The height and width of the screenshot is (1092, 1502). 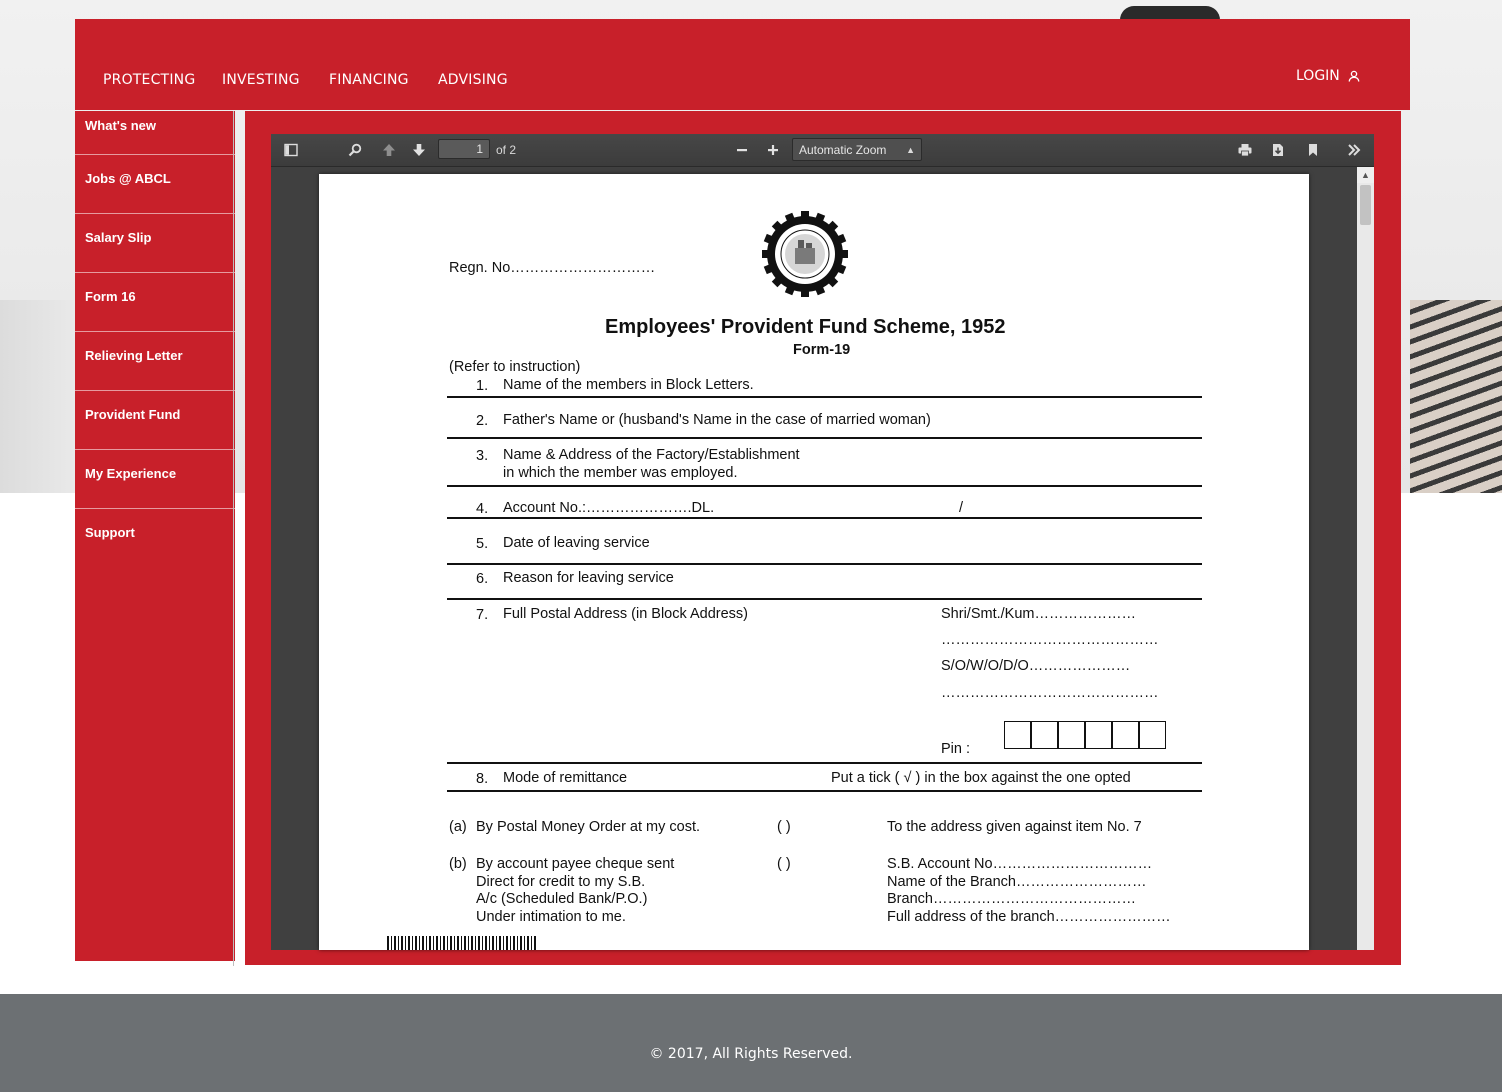 I want to click on row-number: 7., so click(x=482, y=615).